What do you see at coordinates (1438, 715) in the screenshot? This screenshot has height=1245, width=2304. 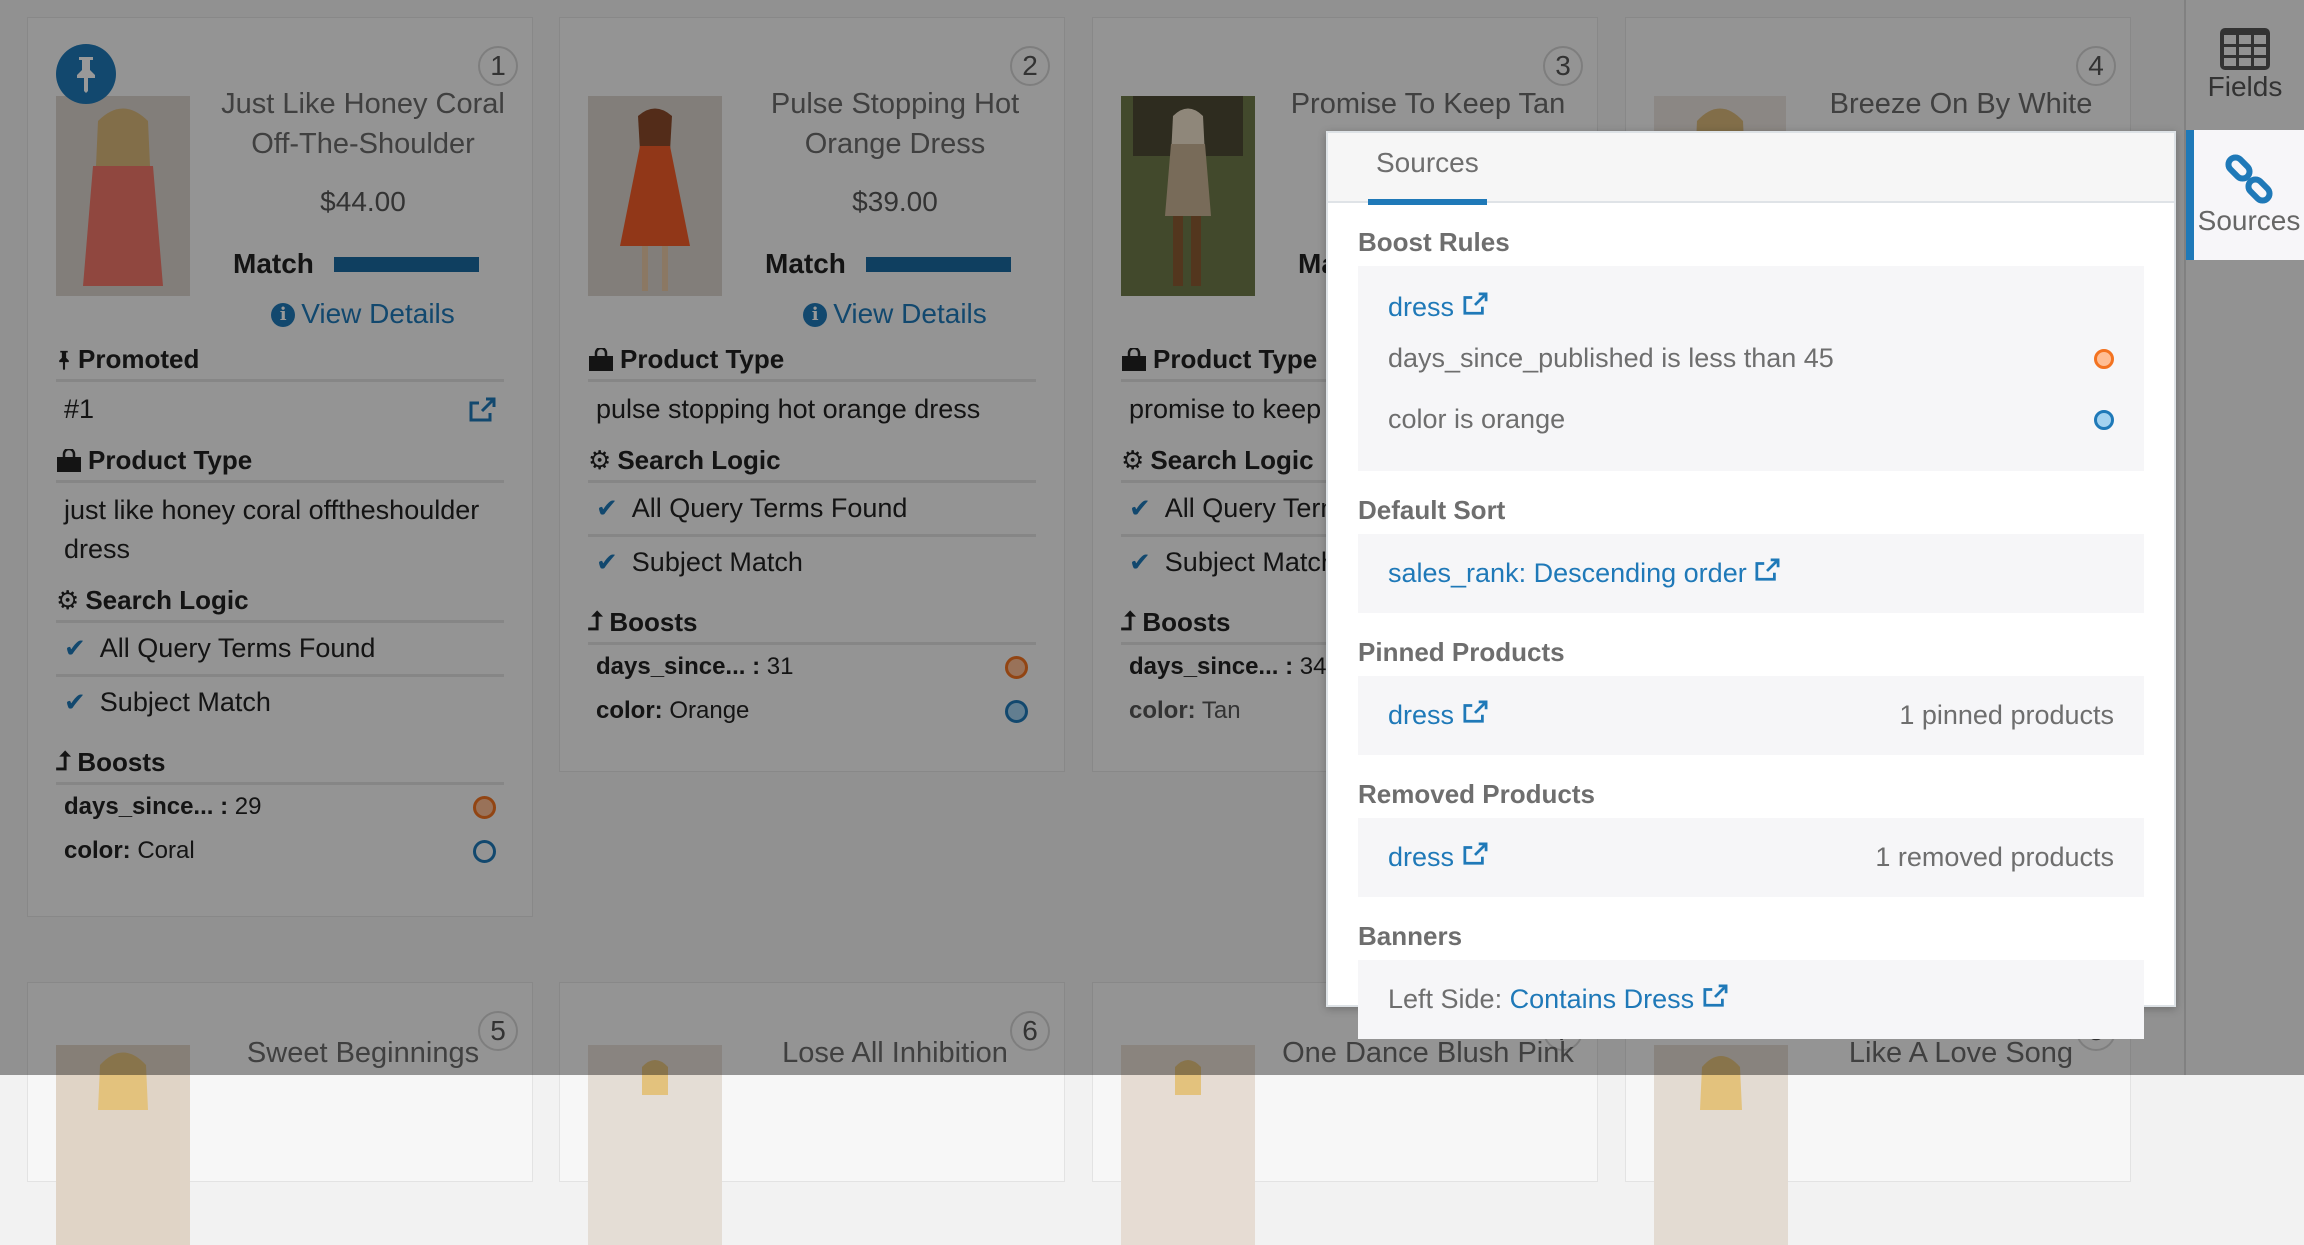 I see `pinned-products-link: dress` at bounding box center [1438, 715].